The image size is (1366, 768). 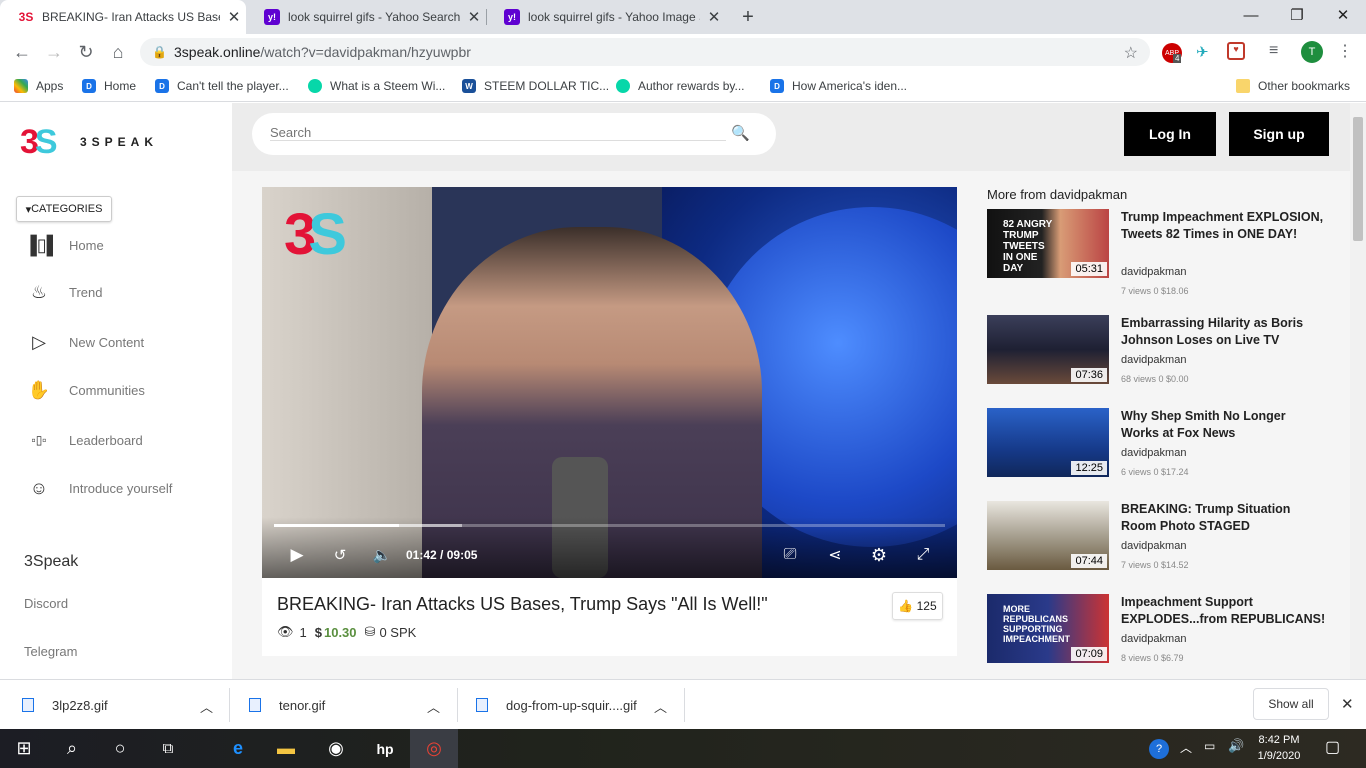 I want to click on sidebar-link-discord: Discord, so click(x=46, y=603).